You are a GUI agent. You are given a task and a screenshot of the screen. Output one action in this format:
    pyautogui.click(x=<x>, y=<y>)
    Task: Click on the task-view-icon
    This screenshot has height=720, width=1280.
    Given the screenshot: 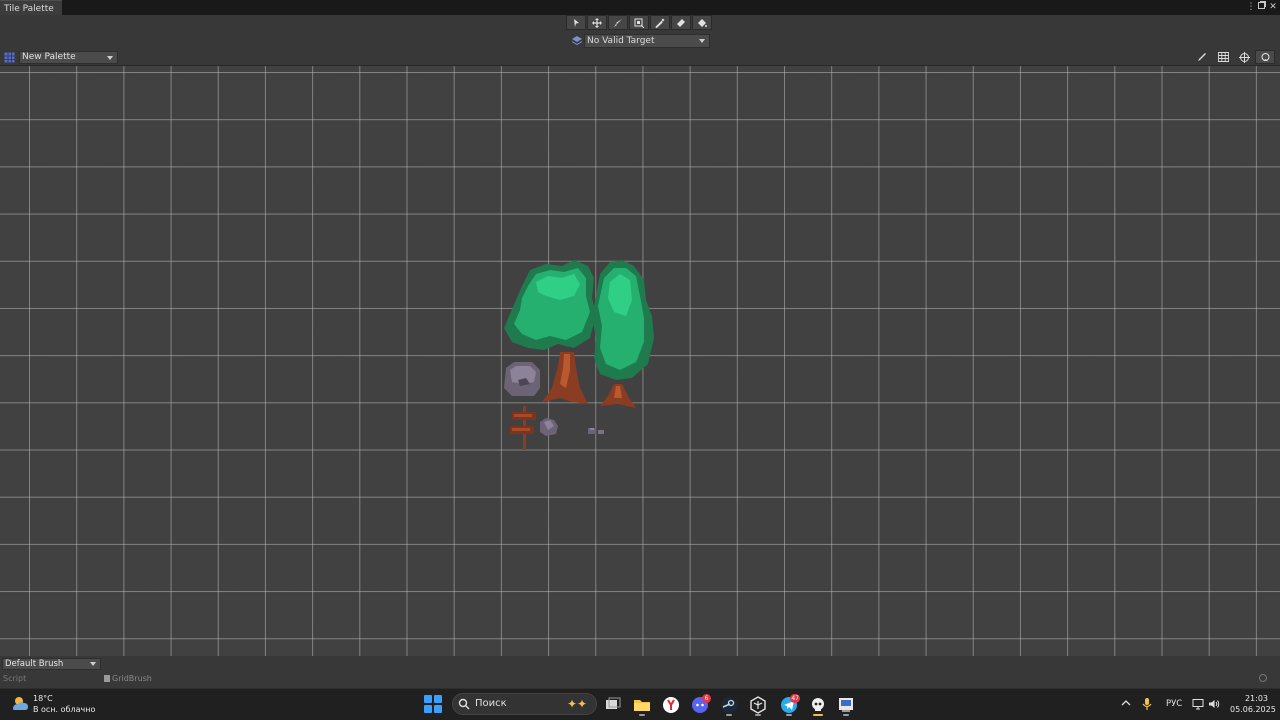 What is the action you would take?
    pyautogui.click(x=613, y=703)
    